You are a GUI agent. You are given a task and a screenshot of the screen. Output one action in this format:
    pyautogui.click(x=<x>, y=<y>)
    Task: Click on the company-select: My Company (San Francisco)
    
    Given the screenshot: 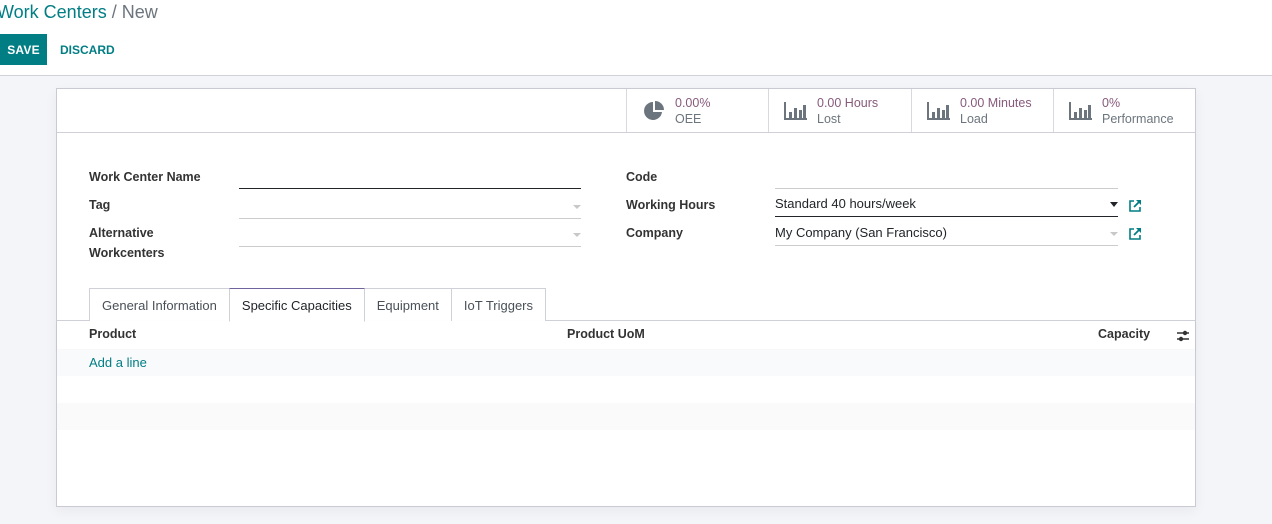 What is the action you would take?
    pyautogui.click(x=946, y=234)
    